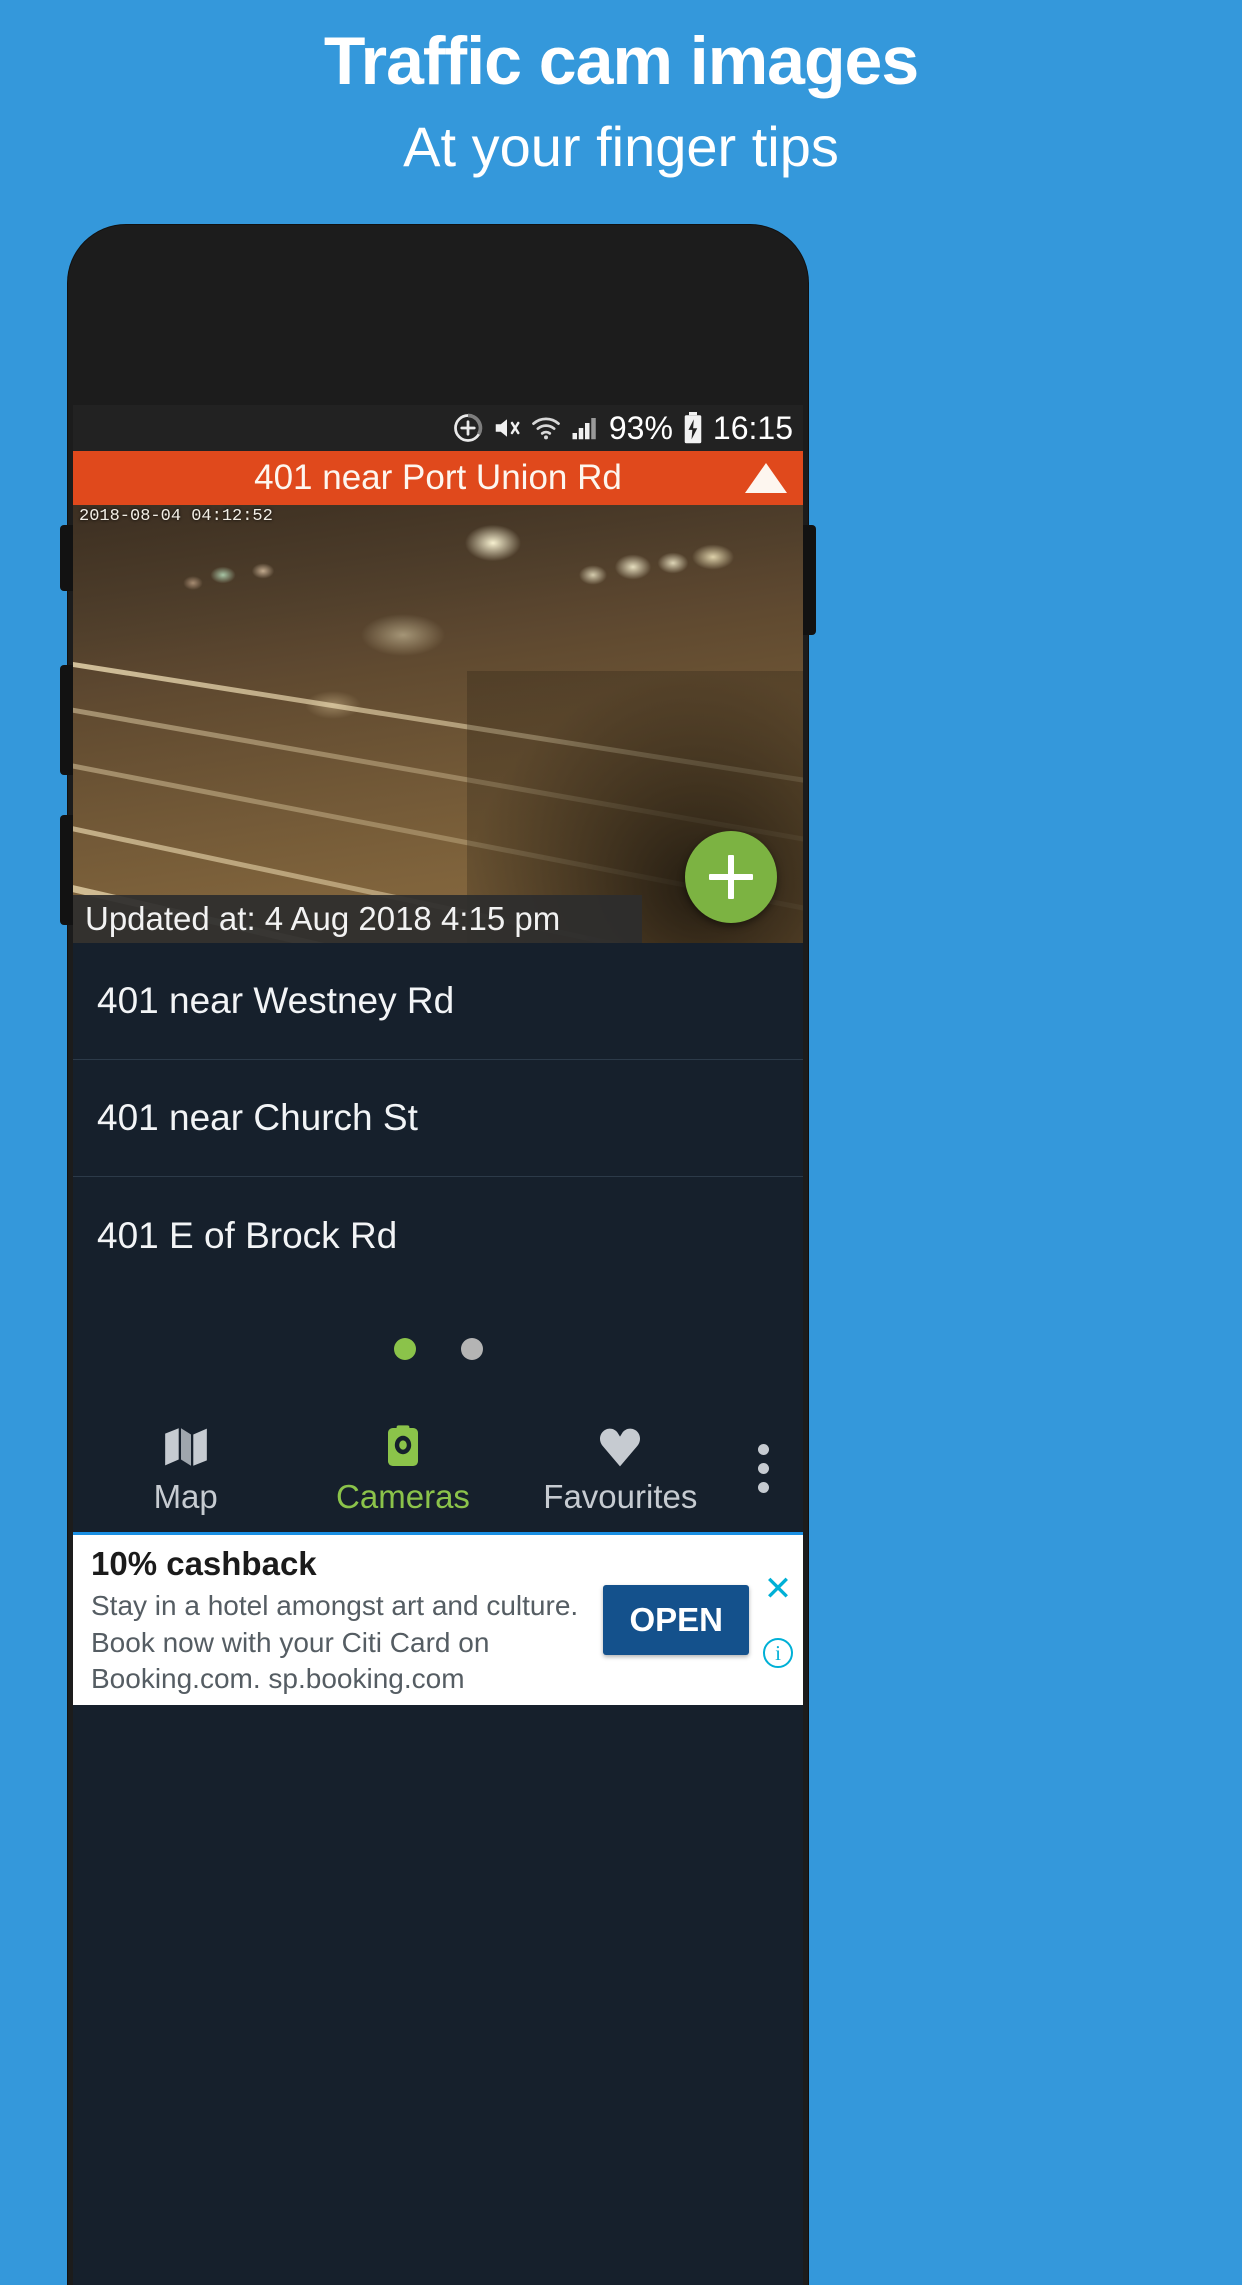 This screenshot has height=2285, width=1242. Describe the element at coordinates (546, 428) in the screenshot. I see `wifi-icon` at that location.